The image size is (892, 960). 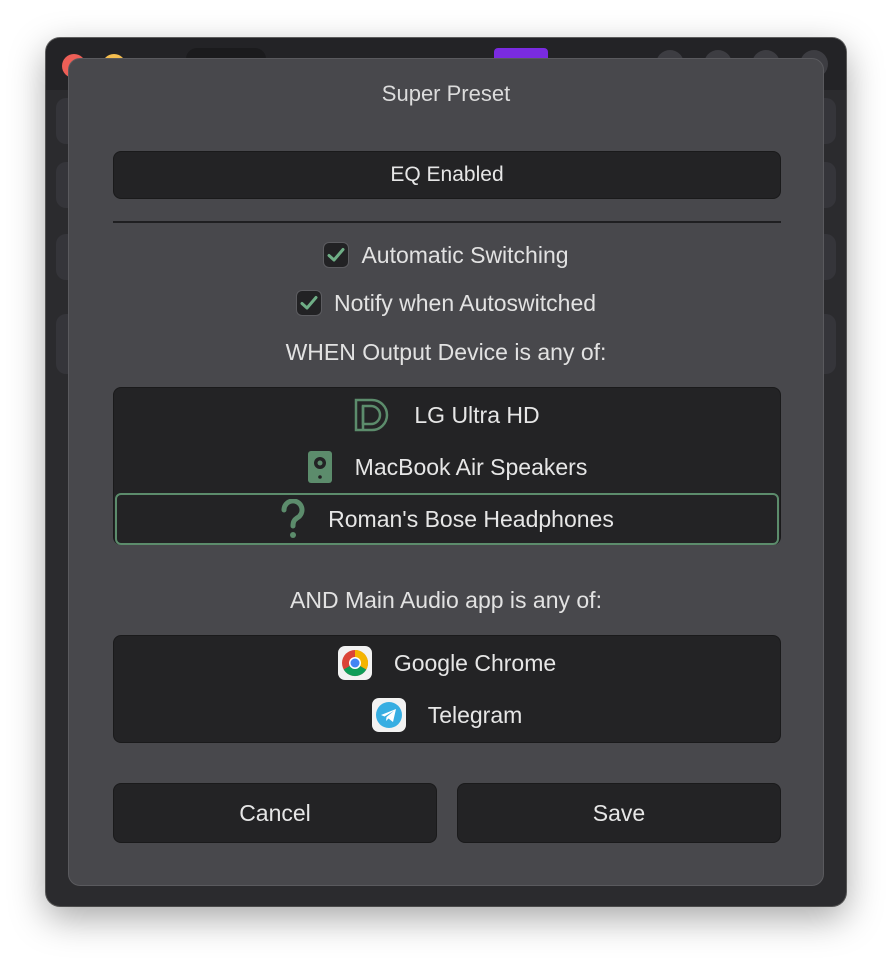 I want to click on output-device-label: Roman's Bose Headphones, so click(x=471, y=518).